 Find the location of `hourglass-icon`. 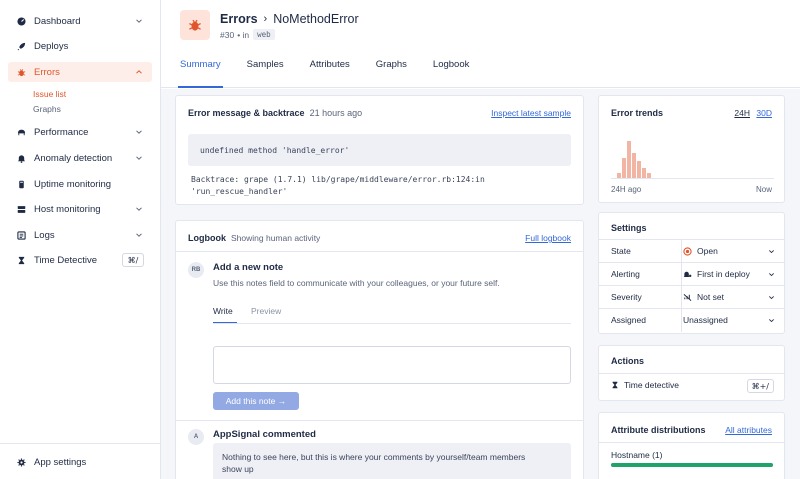

hourglass-icon is located at coordinates (615, 385).